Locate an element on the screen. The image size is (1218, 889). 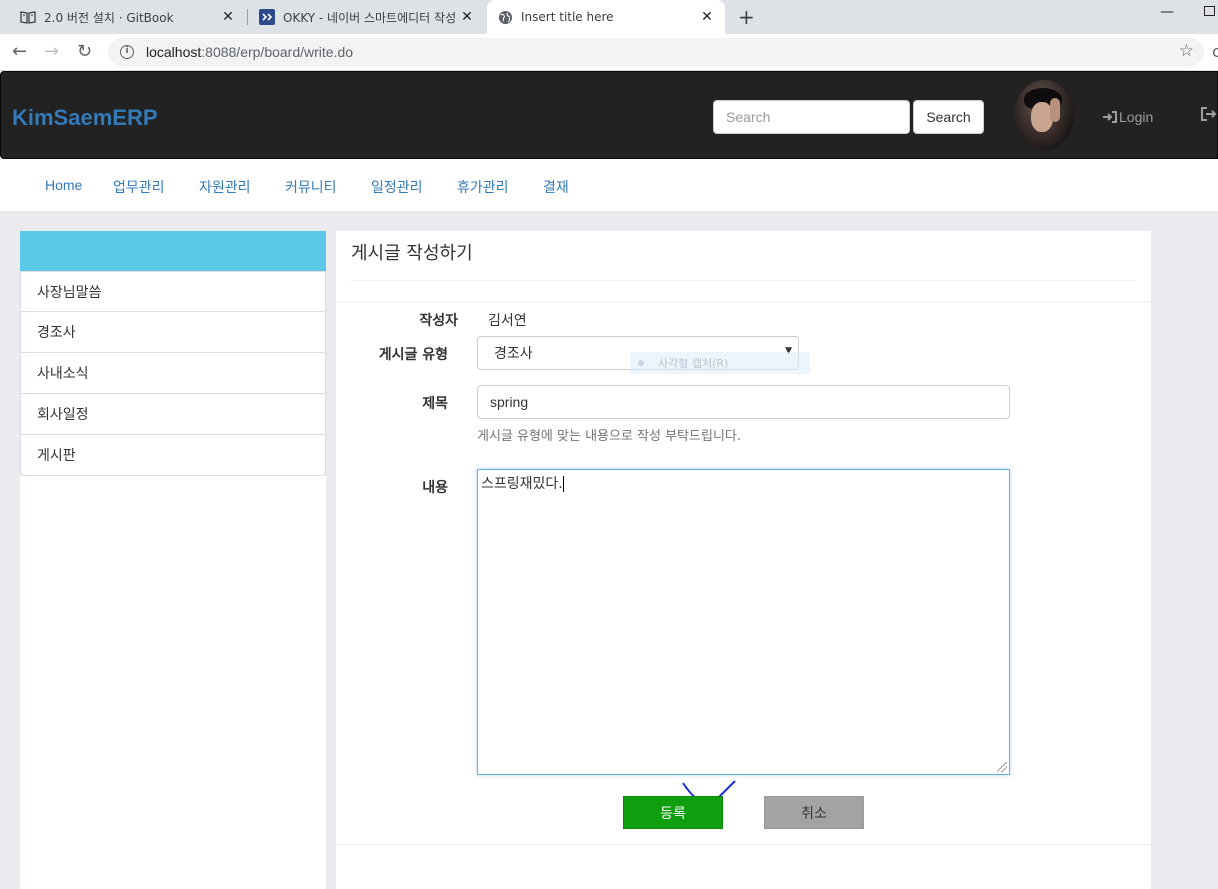
menu-item-schedule: 일정관리 is located at coordinates (397, 187).